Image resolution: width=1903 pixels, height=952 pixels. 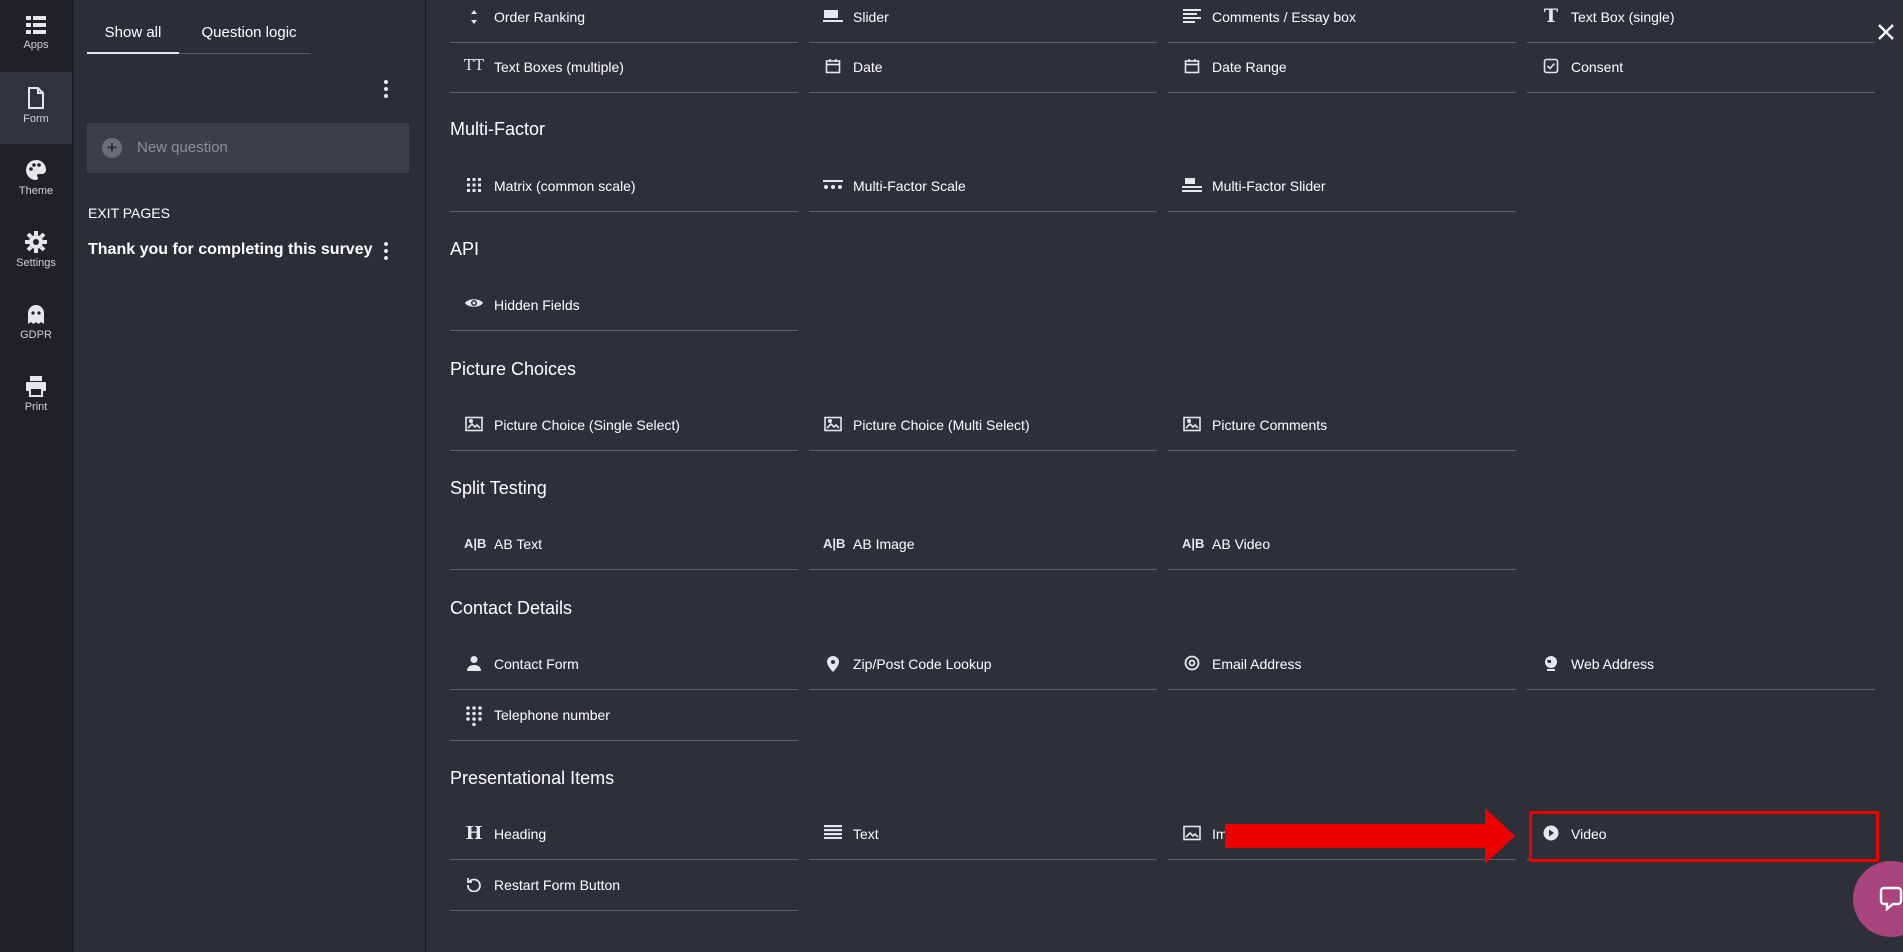 What do you see at coordinates (833, 186) in the screenshot?
I see `scale-icon` at bounding box center [833, 186].